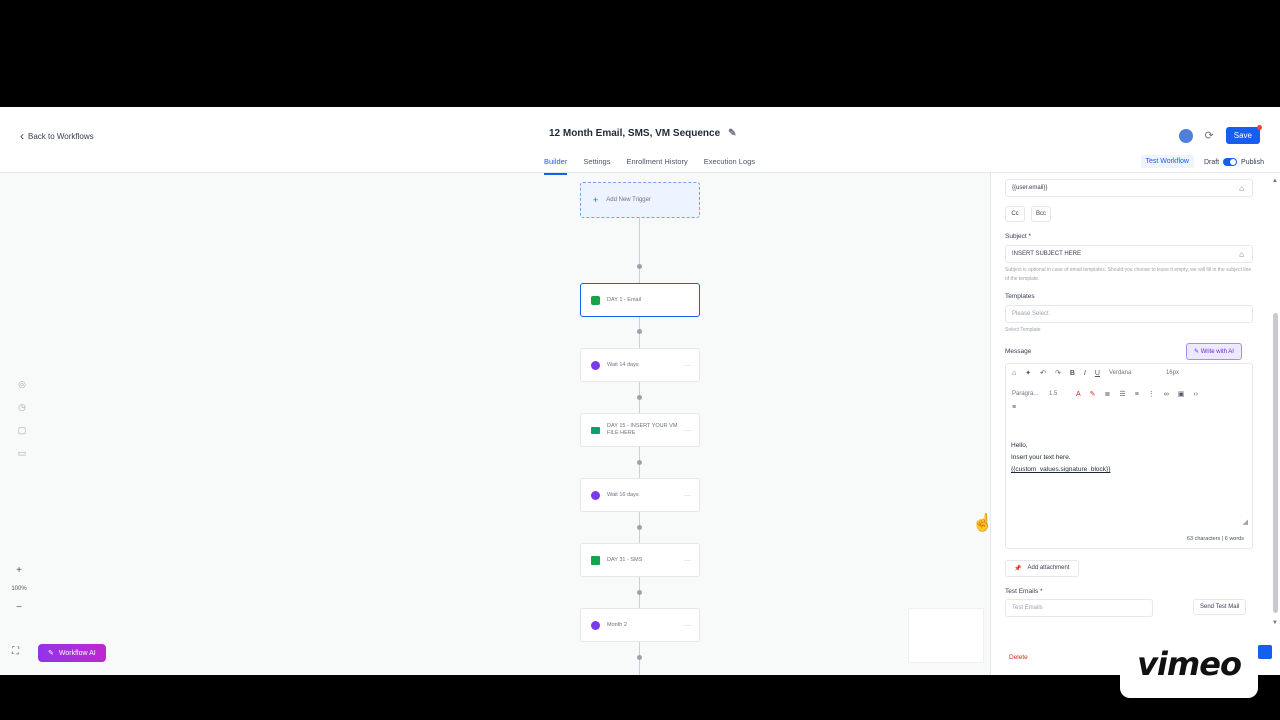  I want to click on magic-icon: ✦, so click(1028, 373).